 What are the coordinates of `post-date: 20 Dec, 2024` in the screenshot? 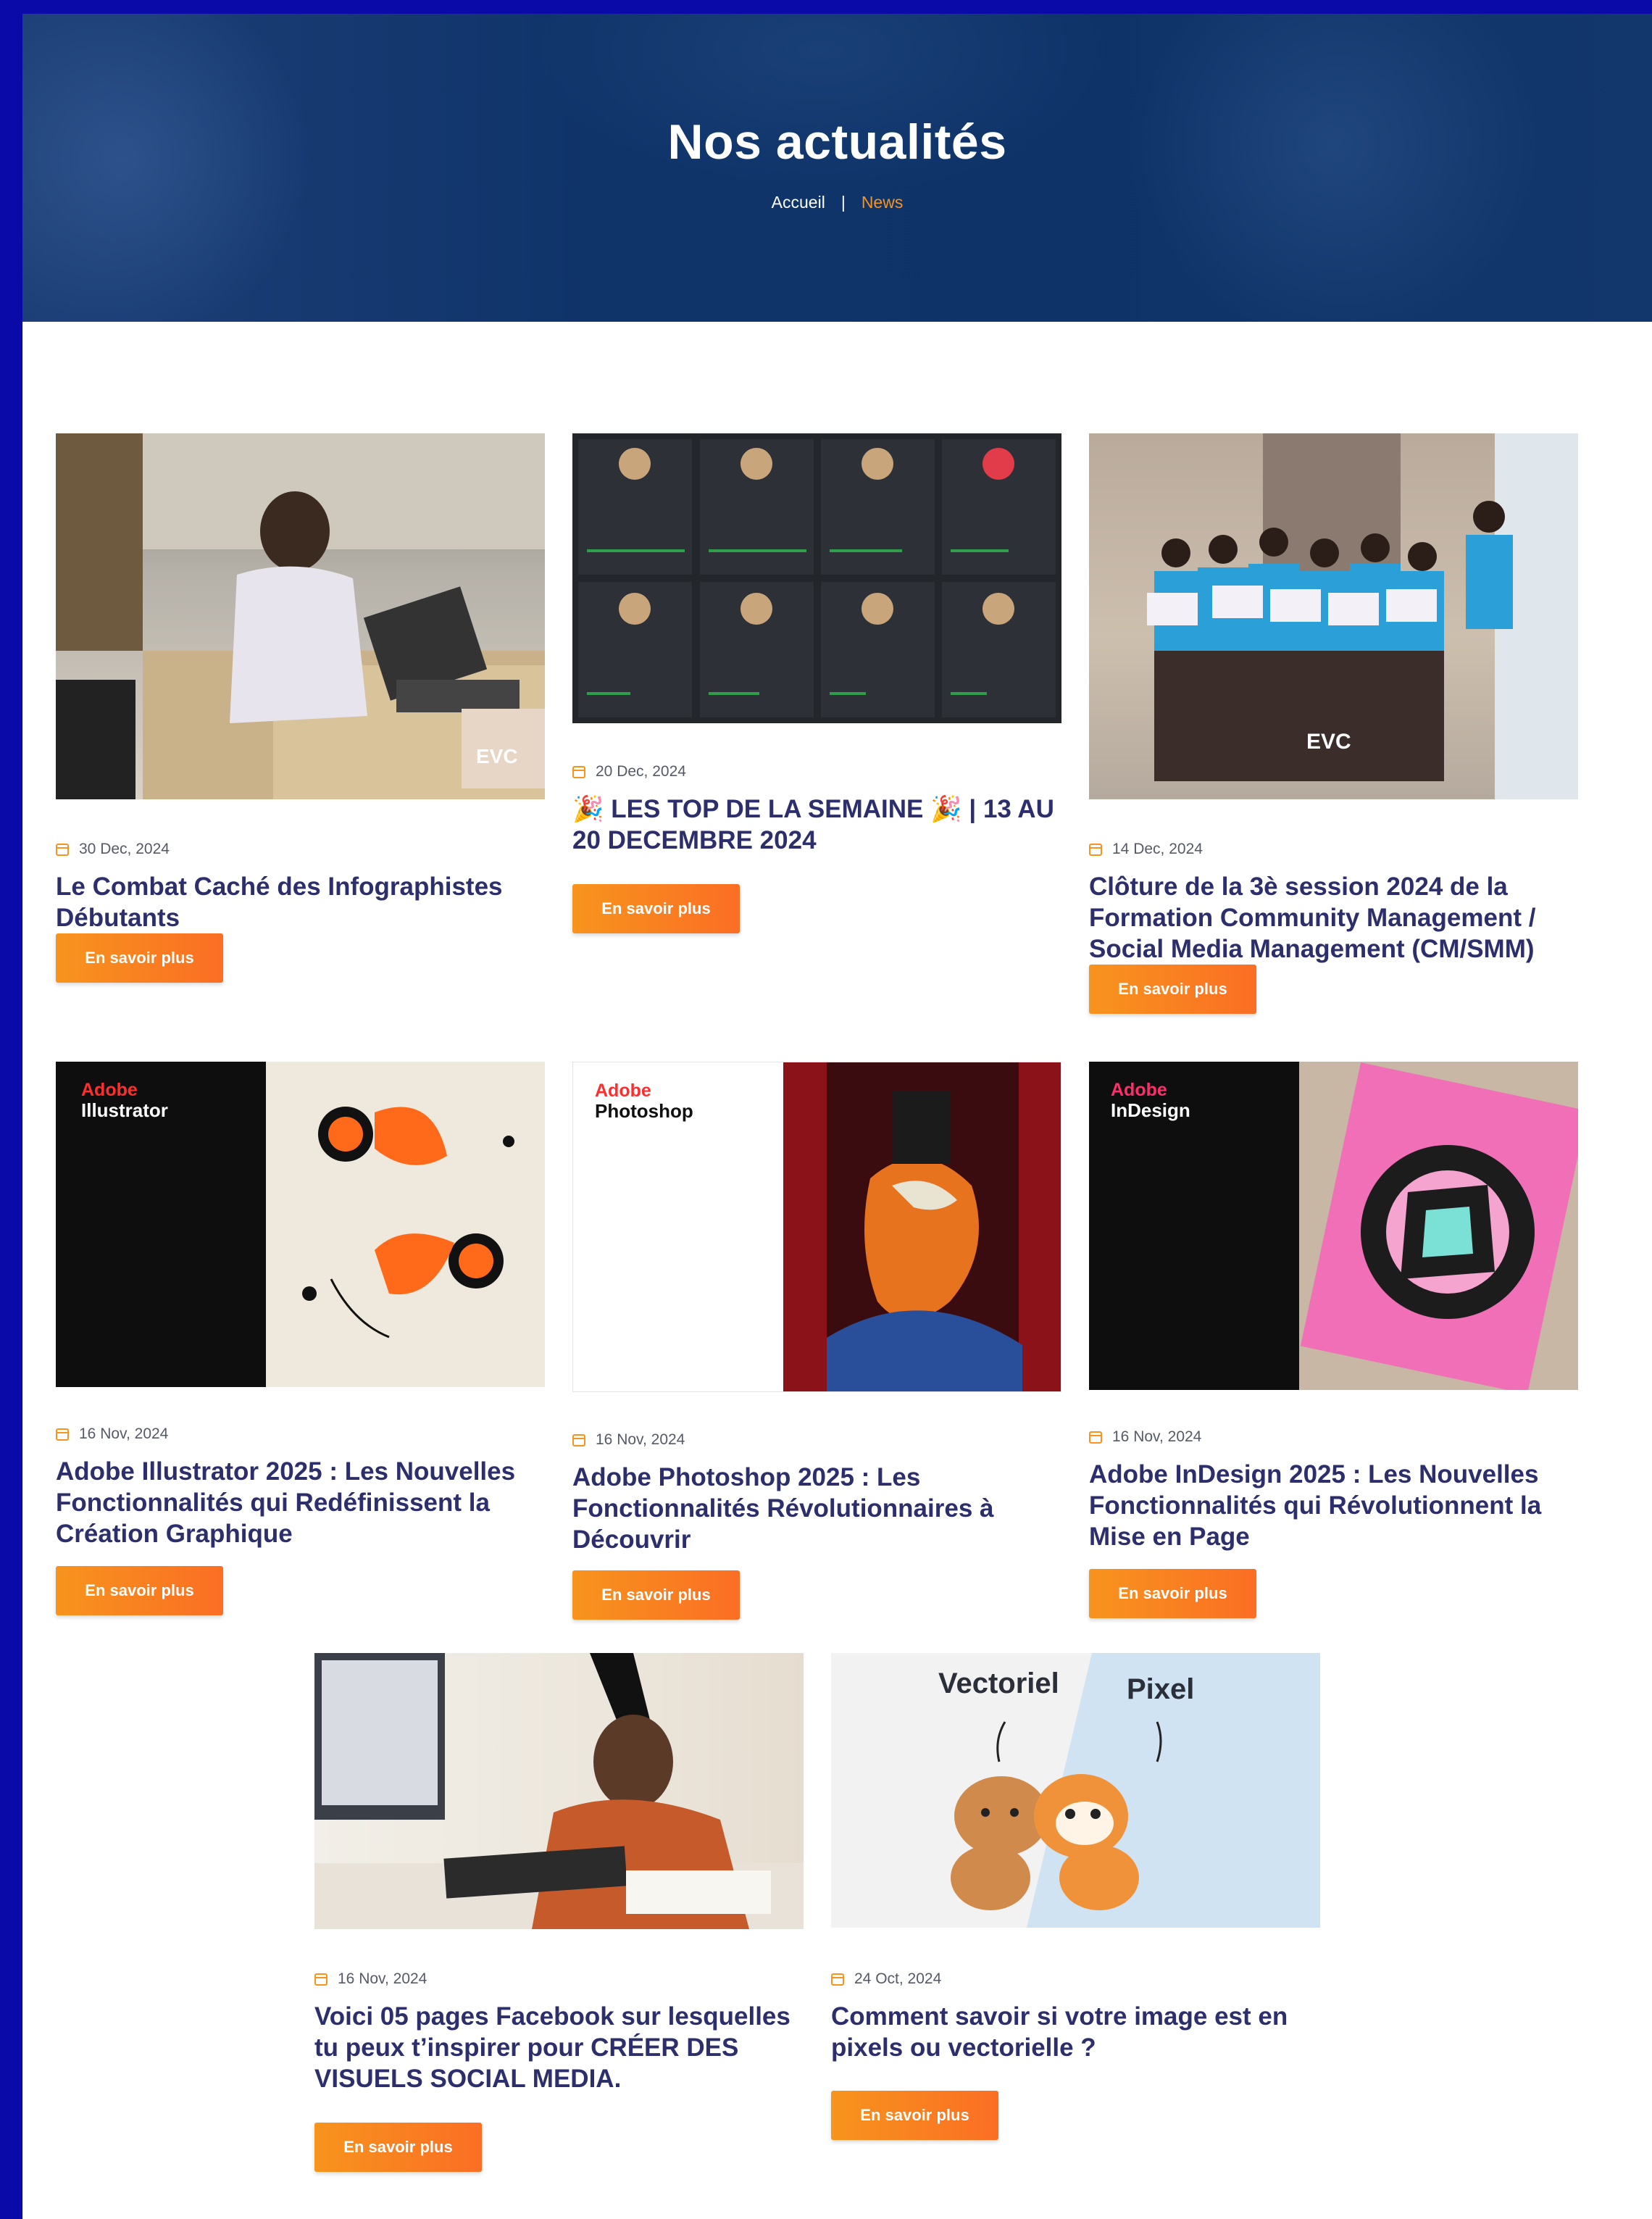 It's located at (629, 772).